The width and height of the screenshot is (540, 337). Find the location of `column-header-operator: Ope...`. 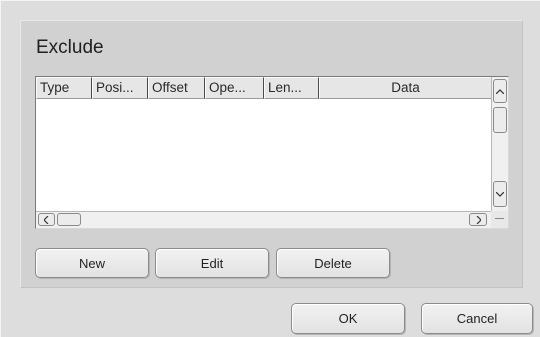

column-header-operator: Ope... is located at coordinates (234, 88).